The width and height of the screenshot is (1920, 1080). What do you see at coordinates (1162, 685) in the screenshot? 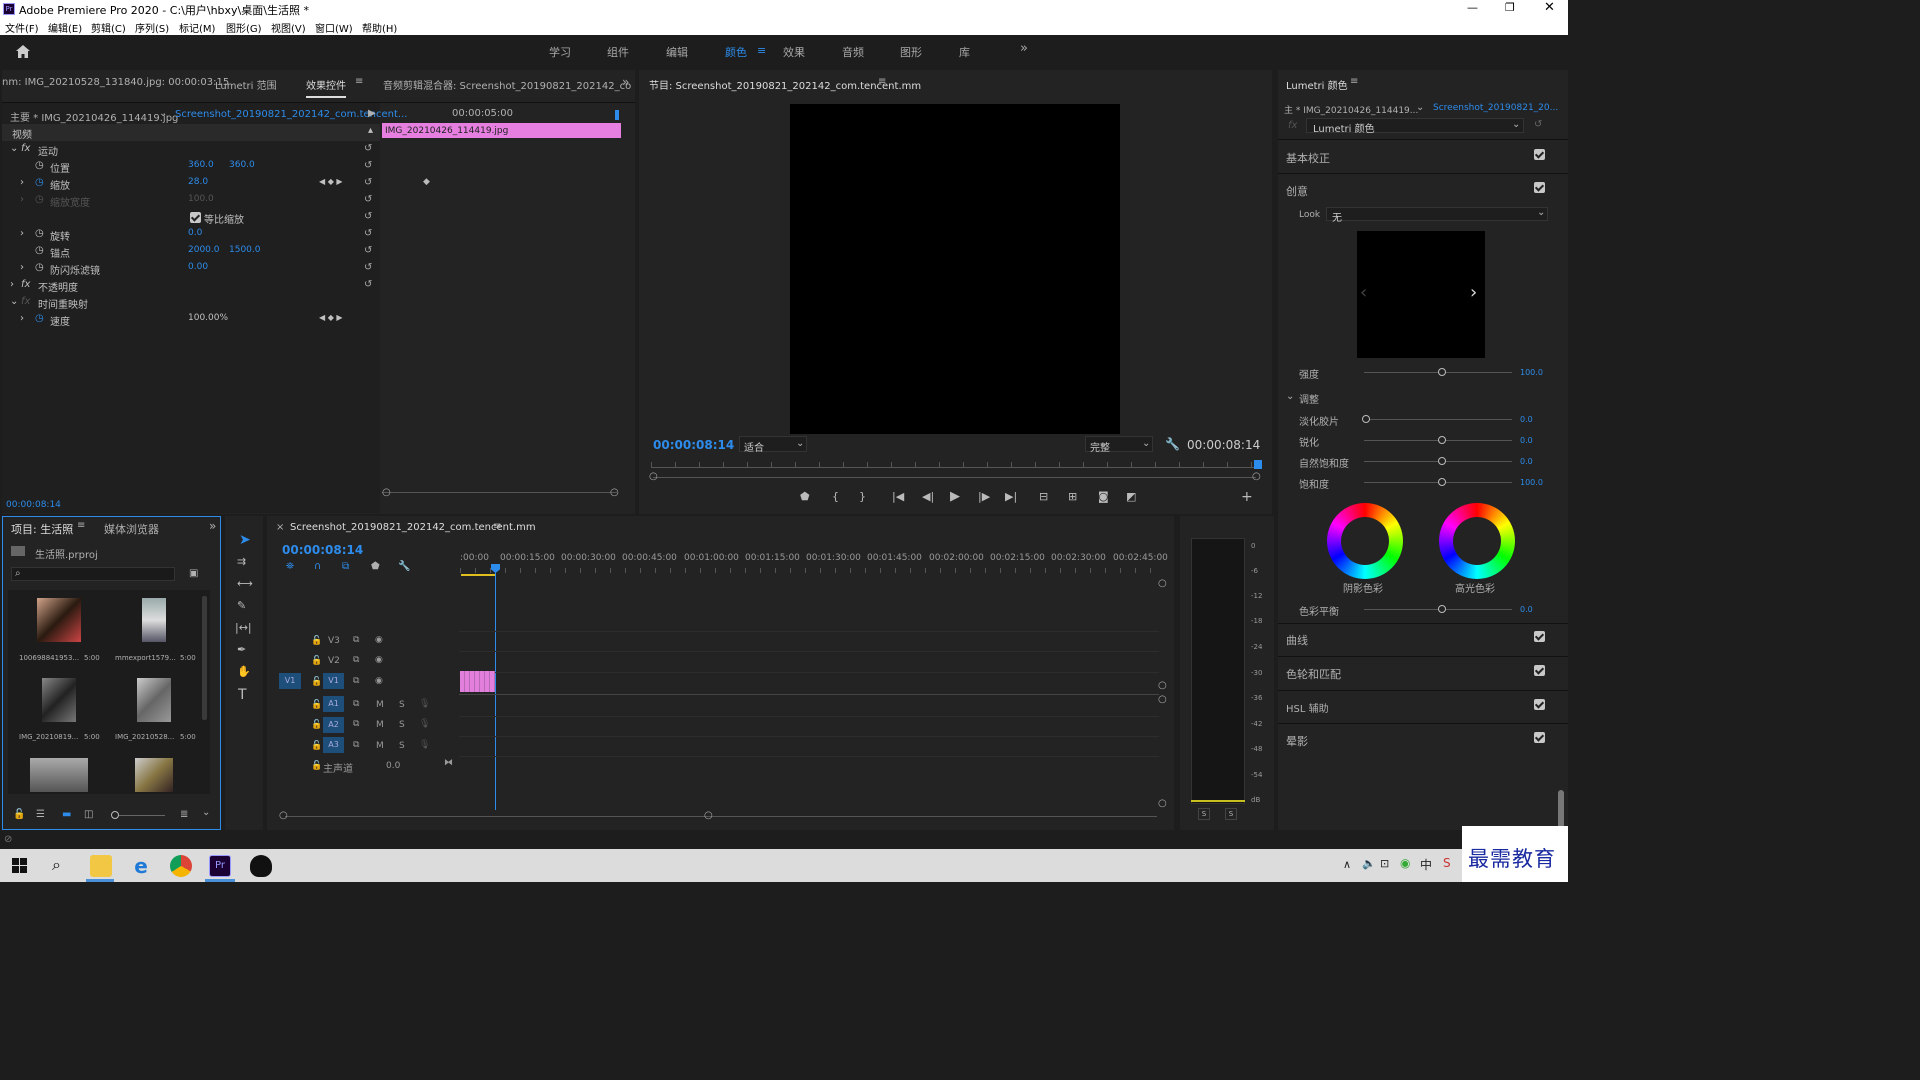
I see `v-zoom-handle-bottom: ○` at bounding box center [1162, 685].